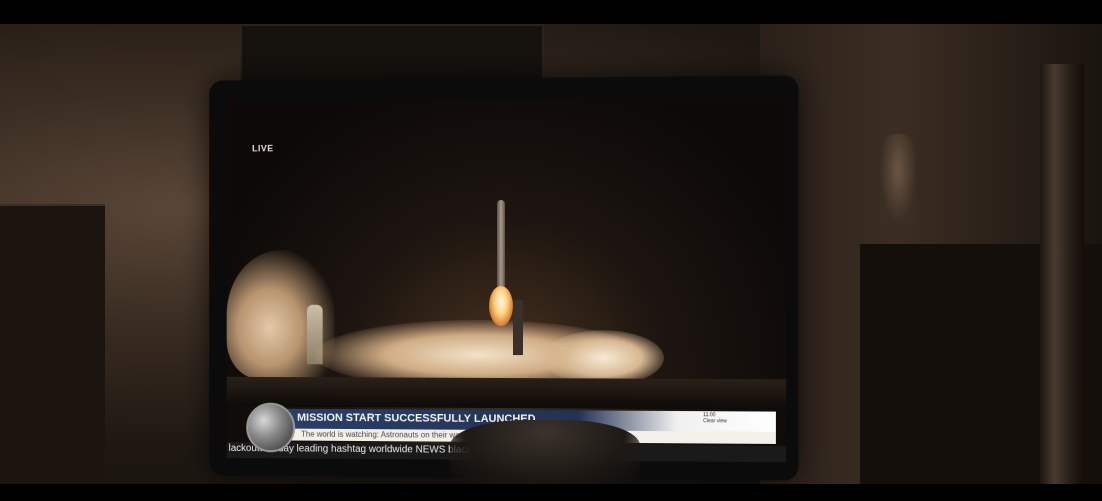 This screenshot has width=1102, height=501. What do you see at coordinates (52, 344) in the screenshot?
I see `background-chair` at bounding box center [52, 344].